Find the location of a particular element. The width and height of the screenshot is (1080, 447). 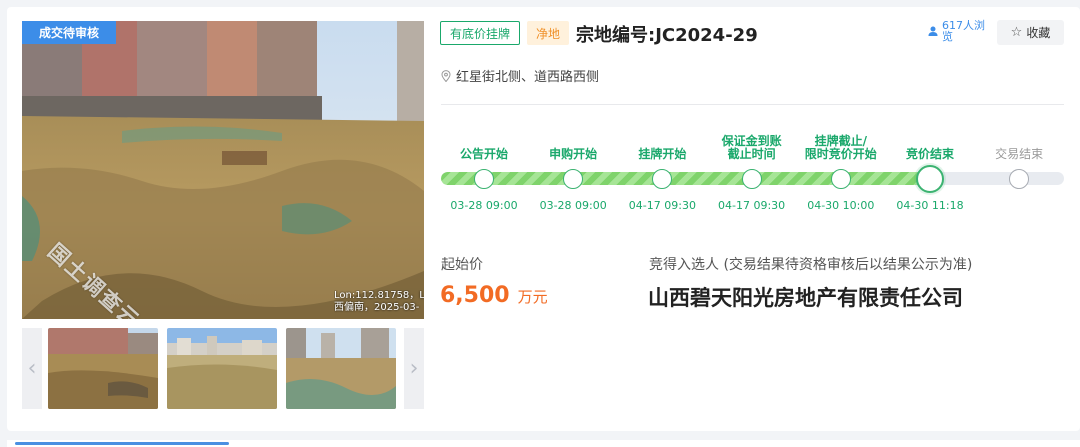

address: 红星街北侧、道西路西侧 is located at coordinates (520, 75).